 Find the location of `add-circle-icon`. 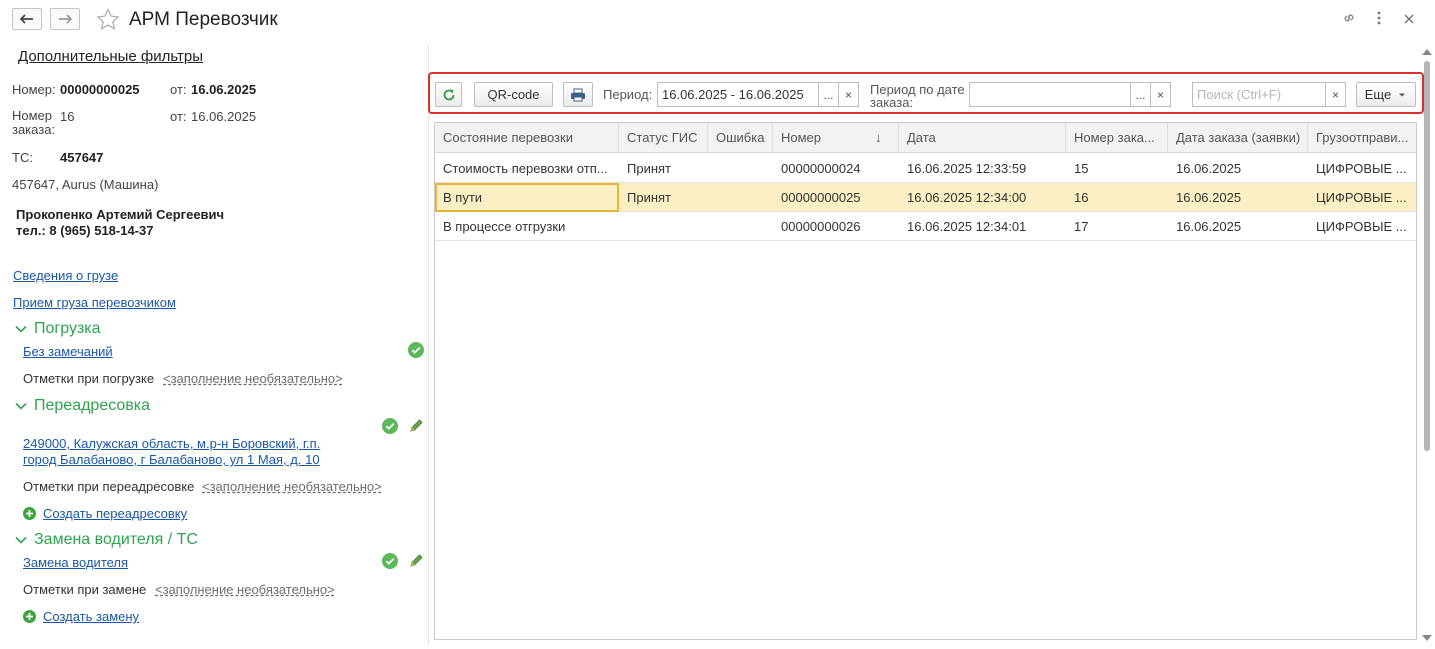

add-circle-icon is located at coordinates (29, 616).